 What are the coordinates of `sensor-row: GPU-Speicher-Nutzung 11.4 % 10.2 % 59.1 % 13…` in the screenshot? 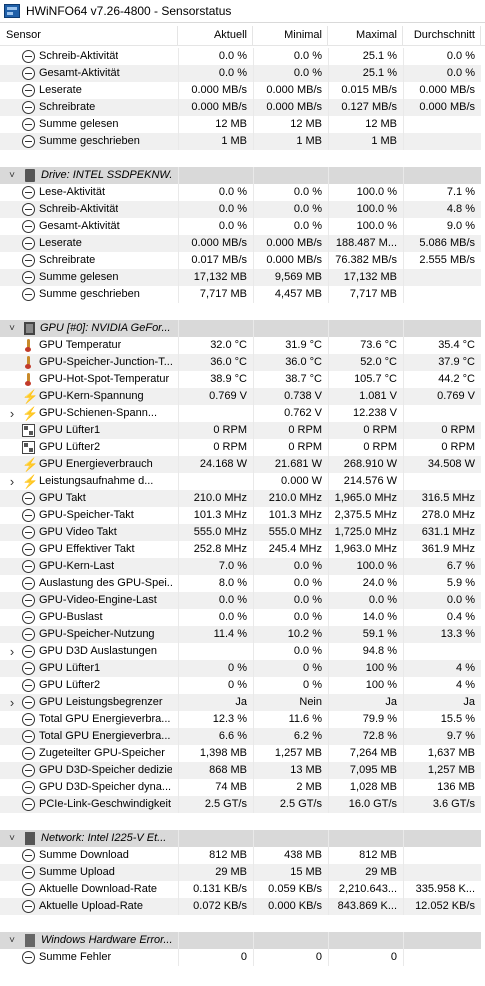 It's located at (240, 634).